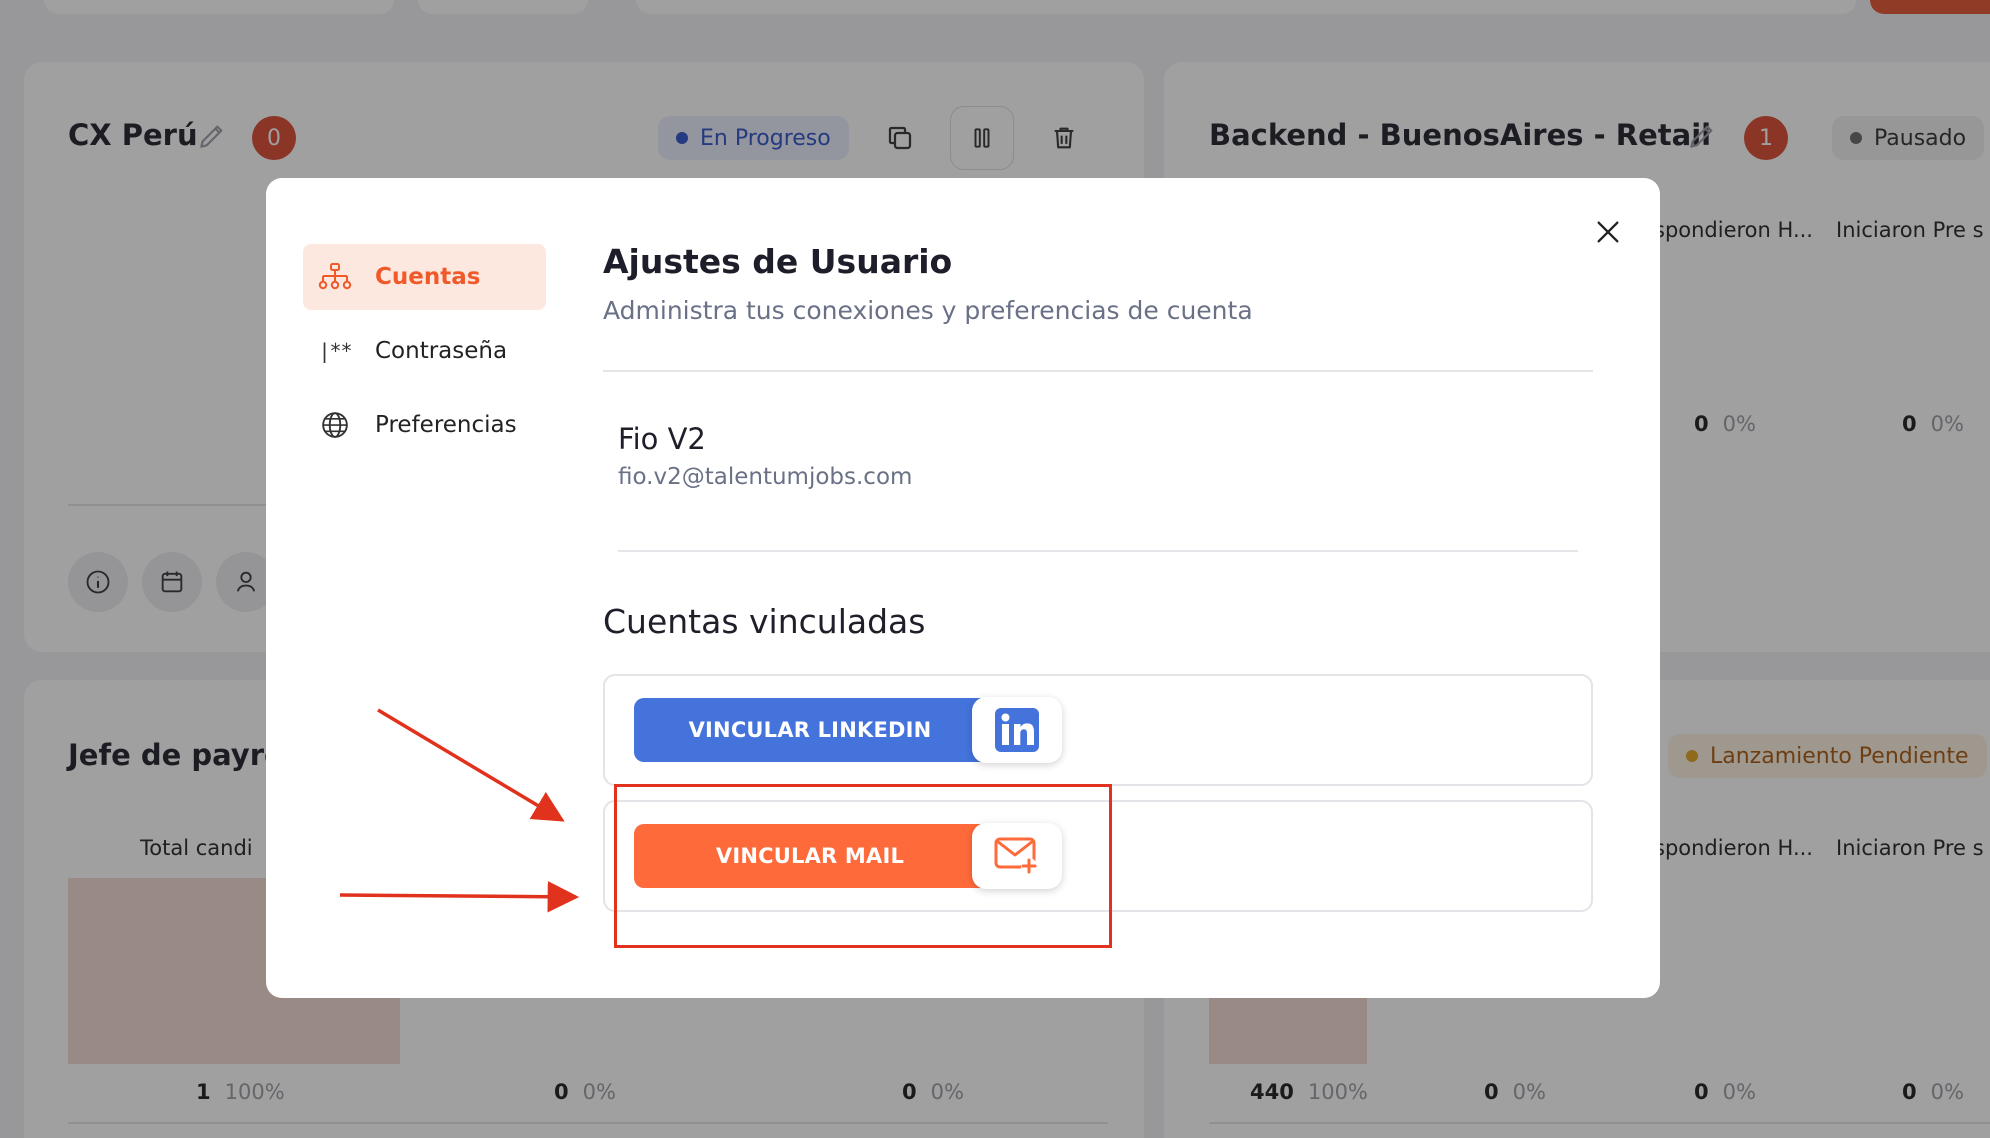 Image resolution: width=1990 pixels, height=1138 pixels. I want to click on password-icon: |**, so click(335, 351).